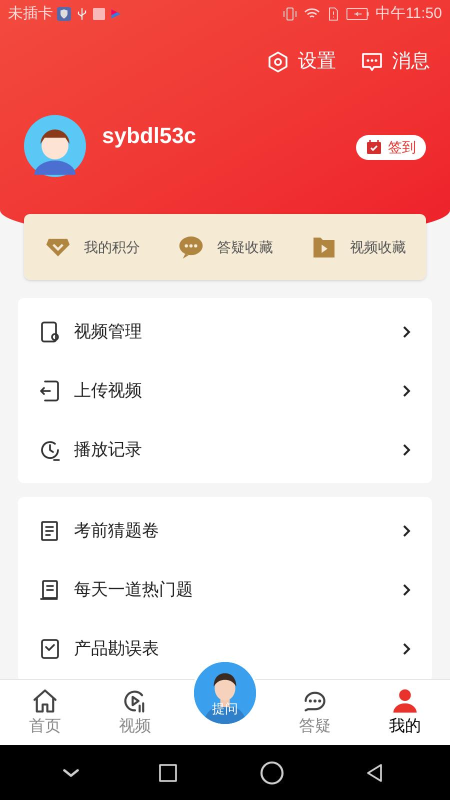 This screenshot has width=450, height=800. Describe the element at coordinates (278, 62) in the screenshot. I see `settings-icon` at that location.